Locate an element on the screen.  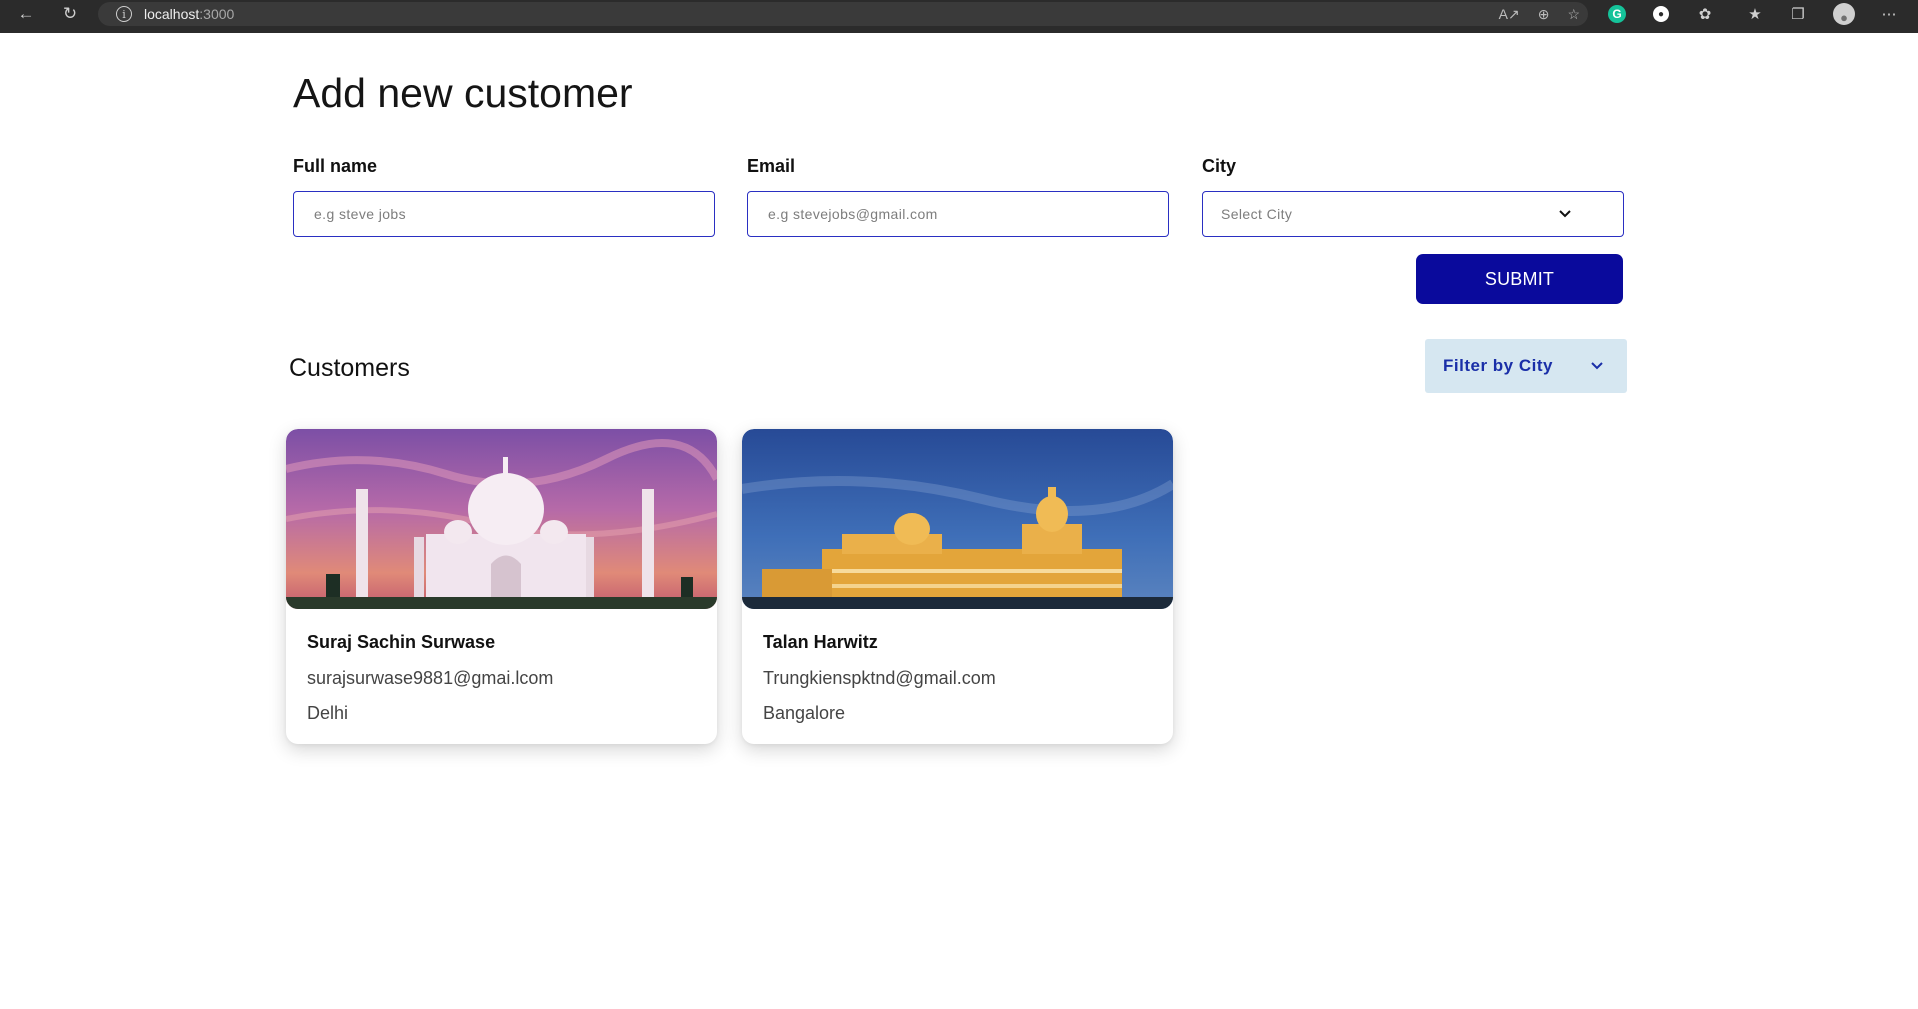
refresh-icon: ↻ is located at coordinates (70, 13).